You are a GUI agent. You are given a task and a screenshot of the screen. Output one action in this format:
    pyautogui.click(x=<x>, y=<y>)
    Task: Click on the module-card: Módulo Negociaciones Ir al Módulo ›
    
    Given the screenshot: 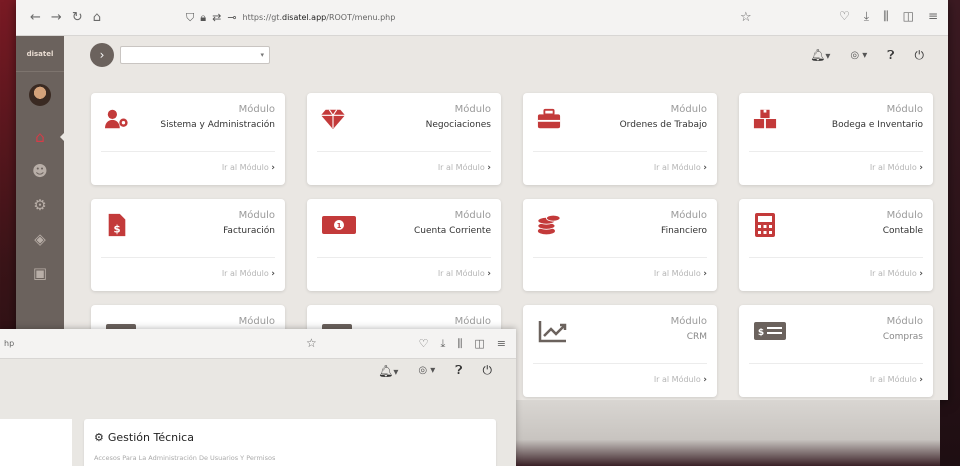 What is the action you would take?
    pyautogui.click(x=404, y=139)
    